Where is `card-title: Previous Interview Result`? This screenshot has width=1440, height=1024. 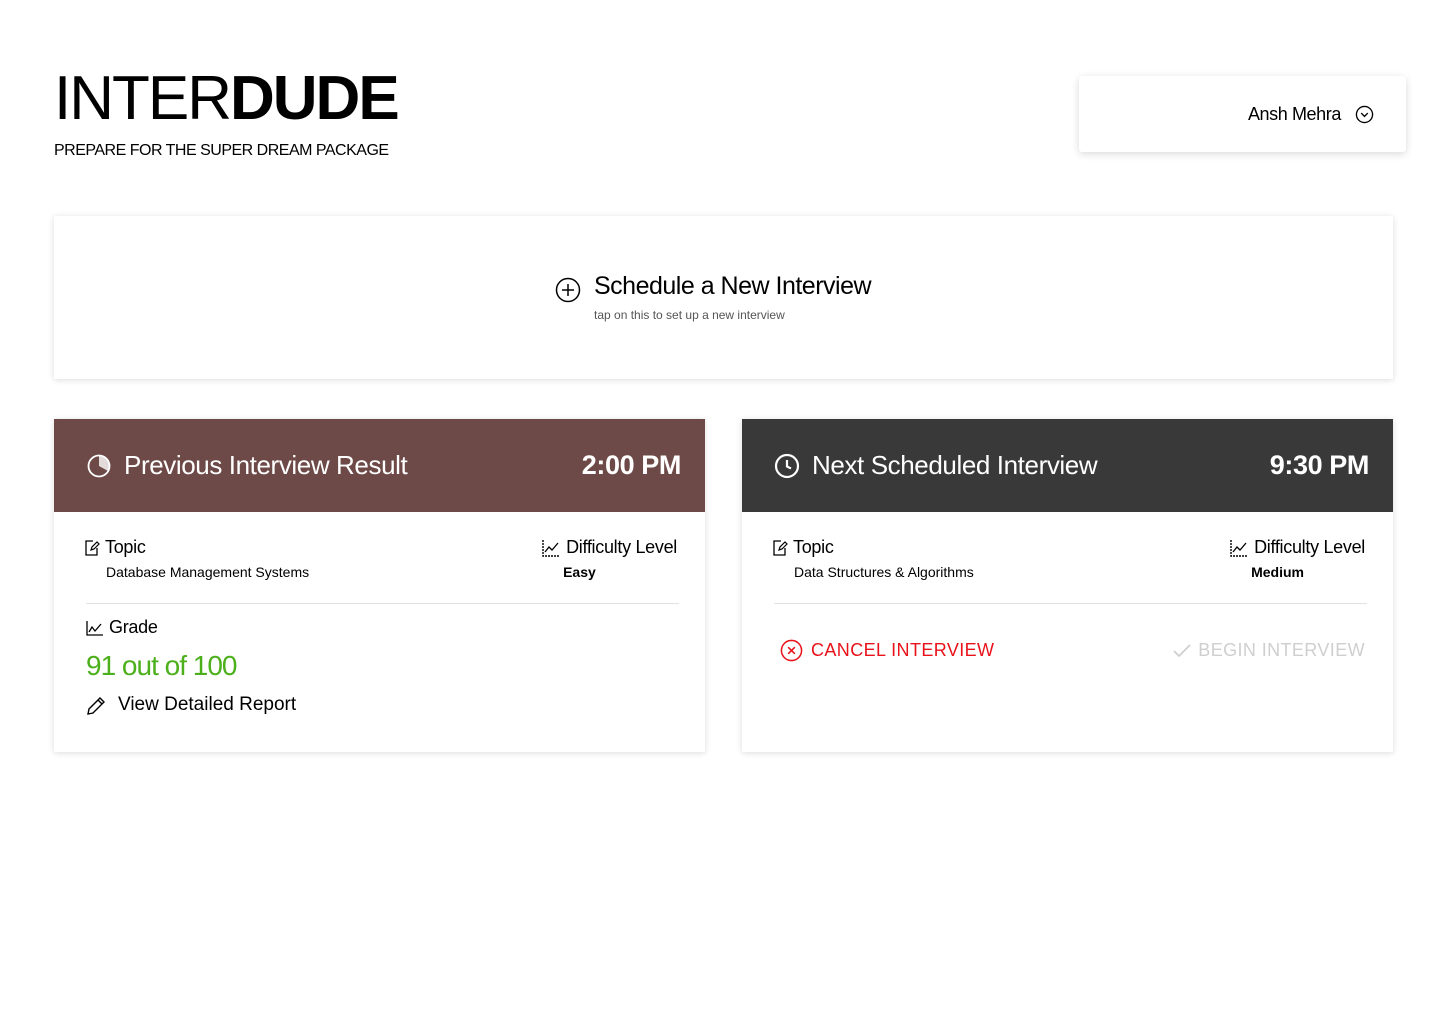 card-title: Previous Interview Result is located at coordinates (353, 465).